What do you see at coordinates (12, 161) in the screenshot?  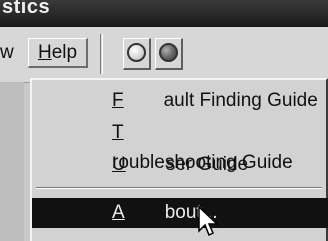 I see `background-window-area` at bounding box center [12, 161].